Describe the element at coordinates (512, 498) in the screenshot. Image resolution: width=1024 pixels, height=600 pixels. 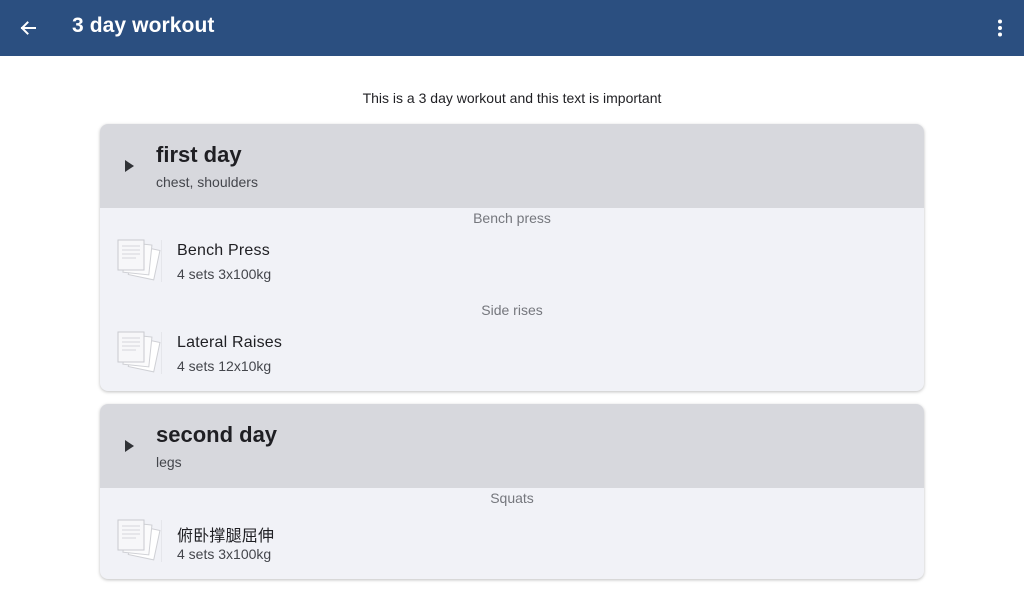
I see `exercise-label: Squats` at that location.